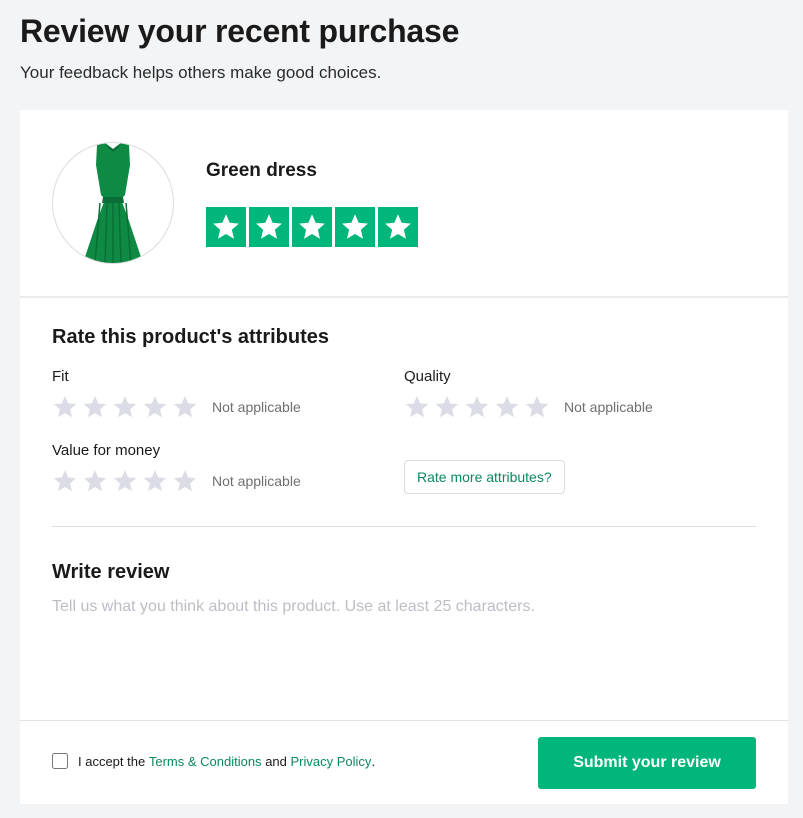 The image size is (803, 818). Describe the element at coordinates (205, 761) in the screenshot. I see `terms-and-conditions-link: Terms & Conditions` at that location.